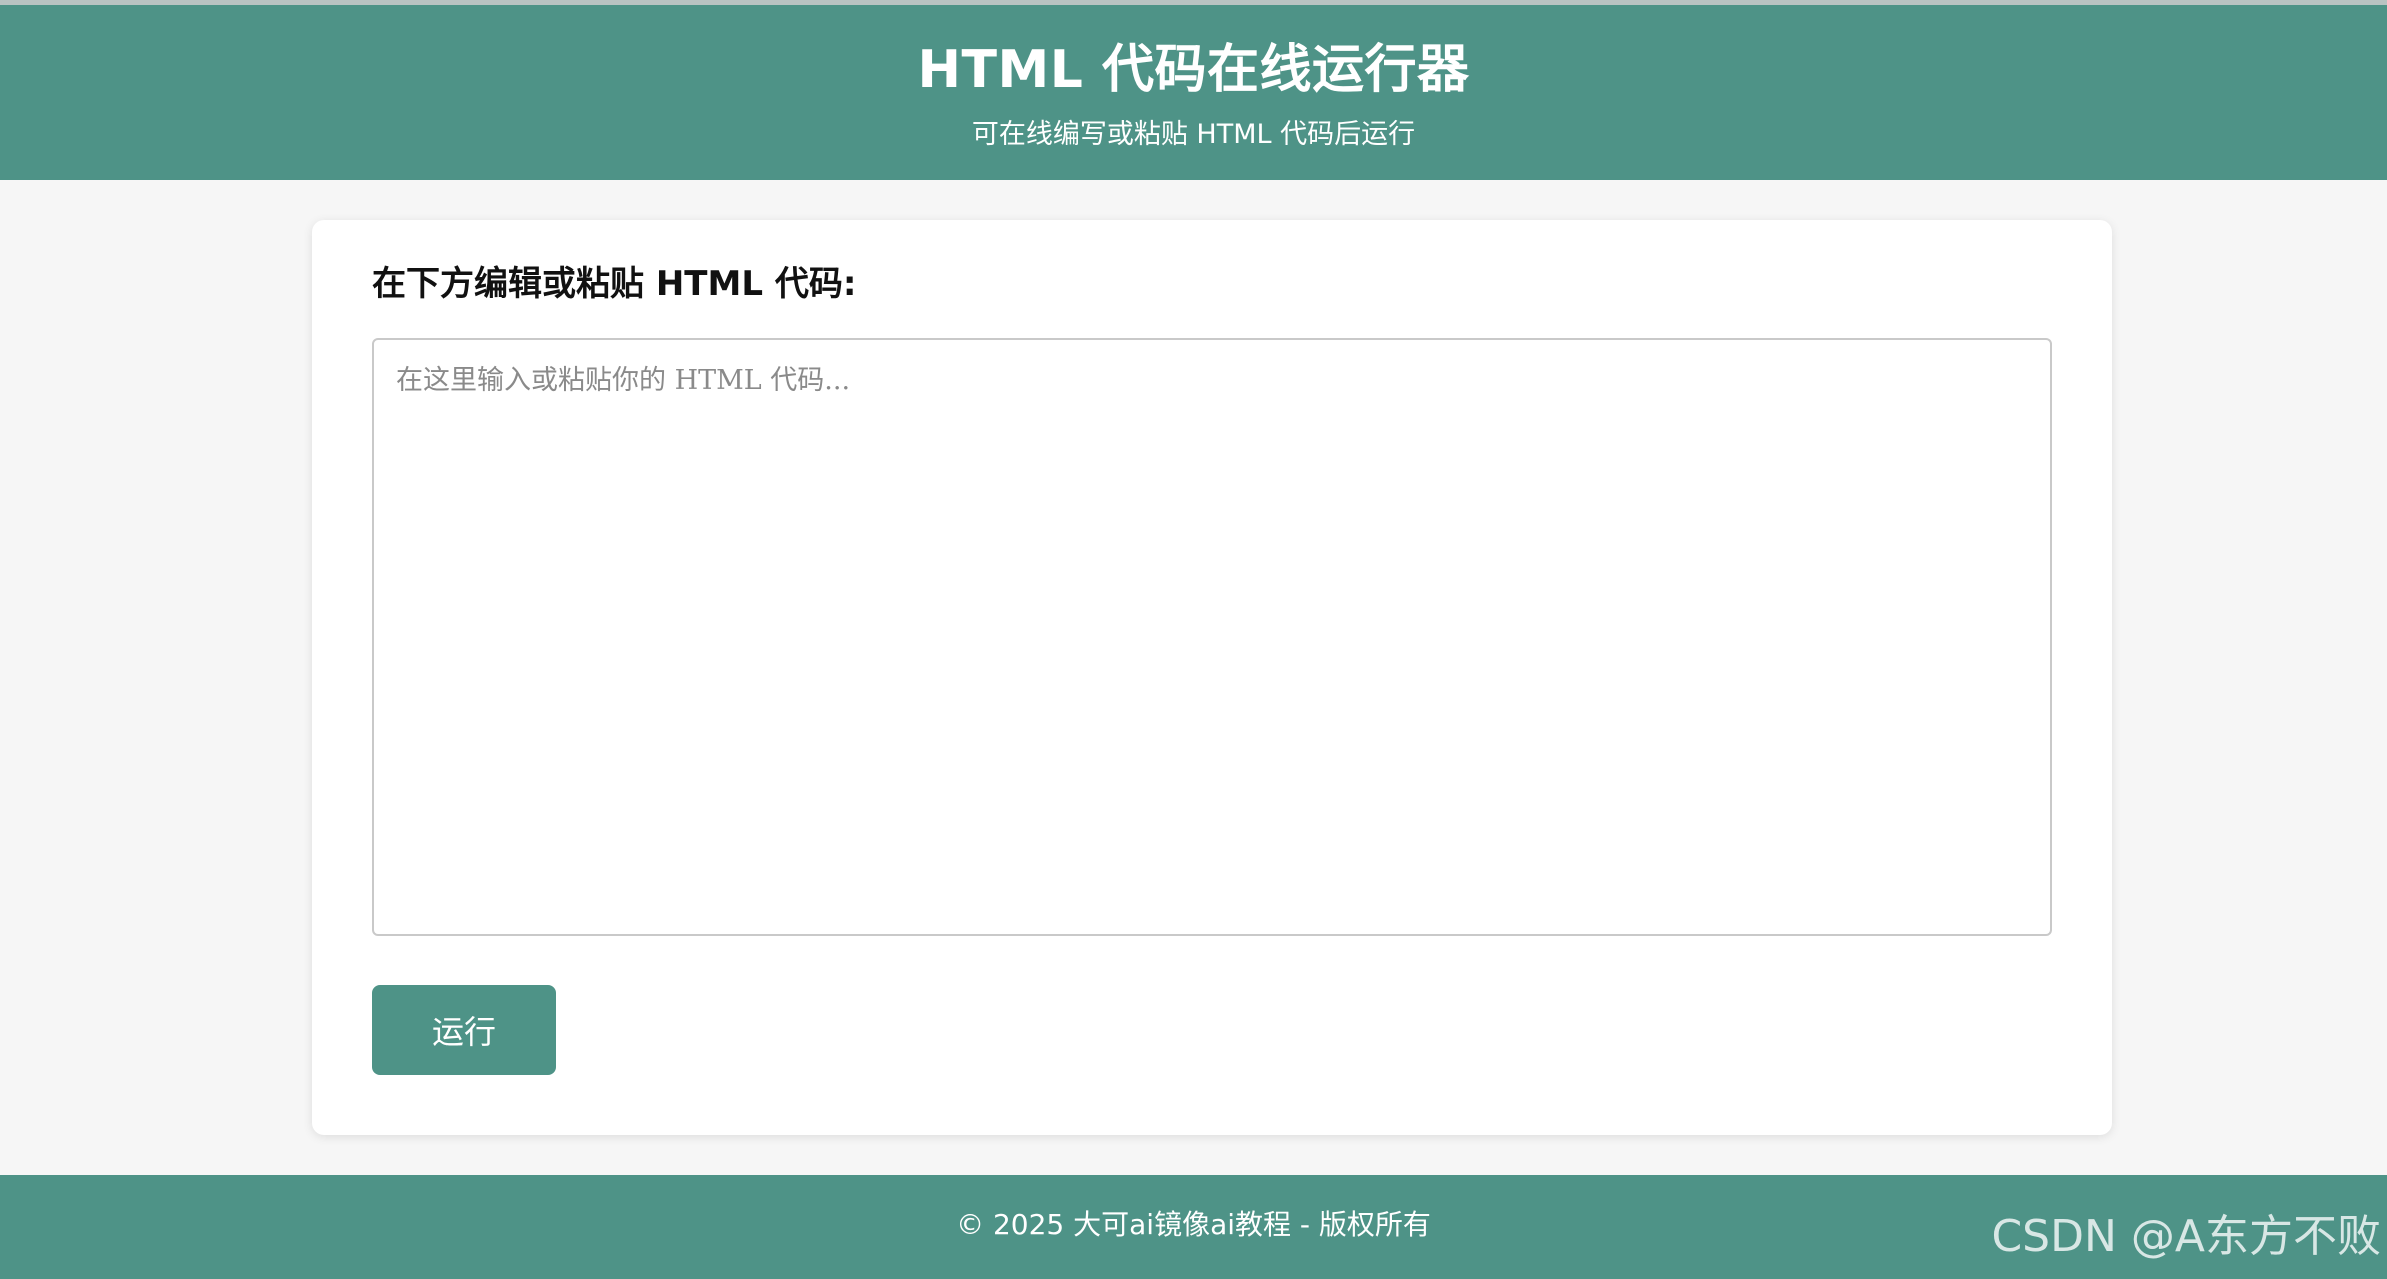 Image resolution: width=2387 pixels, height=1279 pixels. What do you see at coordinates (464, 1030) in the screenshot?
I see `run-button: 运行` at bounding box center [464, 1030].